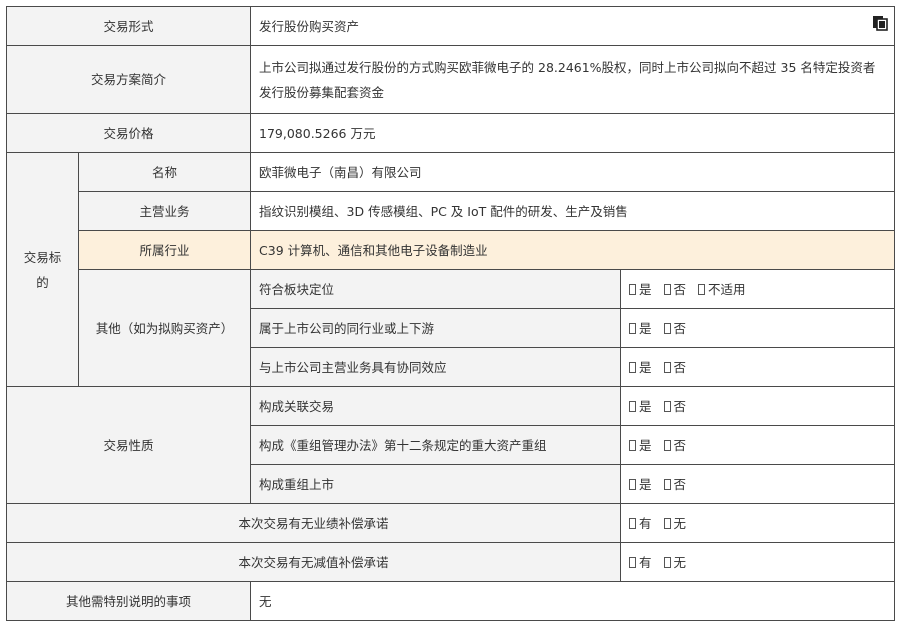 This screenshot has width=900, height=625. What do you see at coordinates (128, 79) in the screenshot?
I see `label-plan: 交易方案简介` at bounding box center [128, 79].